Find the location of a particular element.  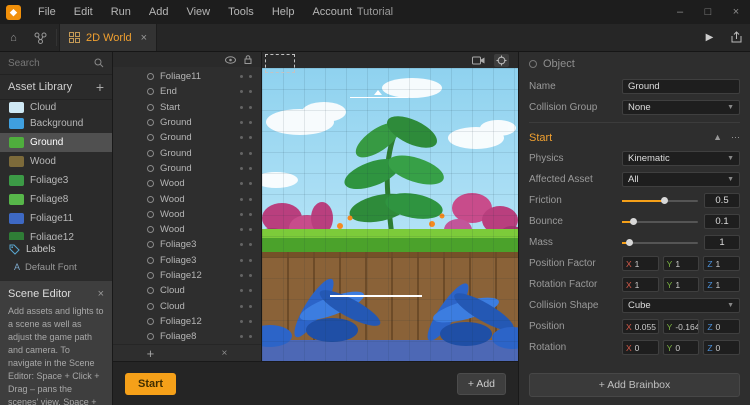

rotation-factor-y-field: Y1 is located at coordinates (681, 284).